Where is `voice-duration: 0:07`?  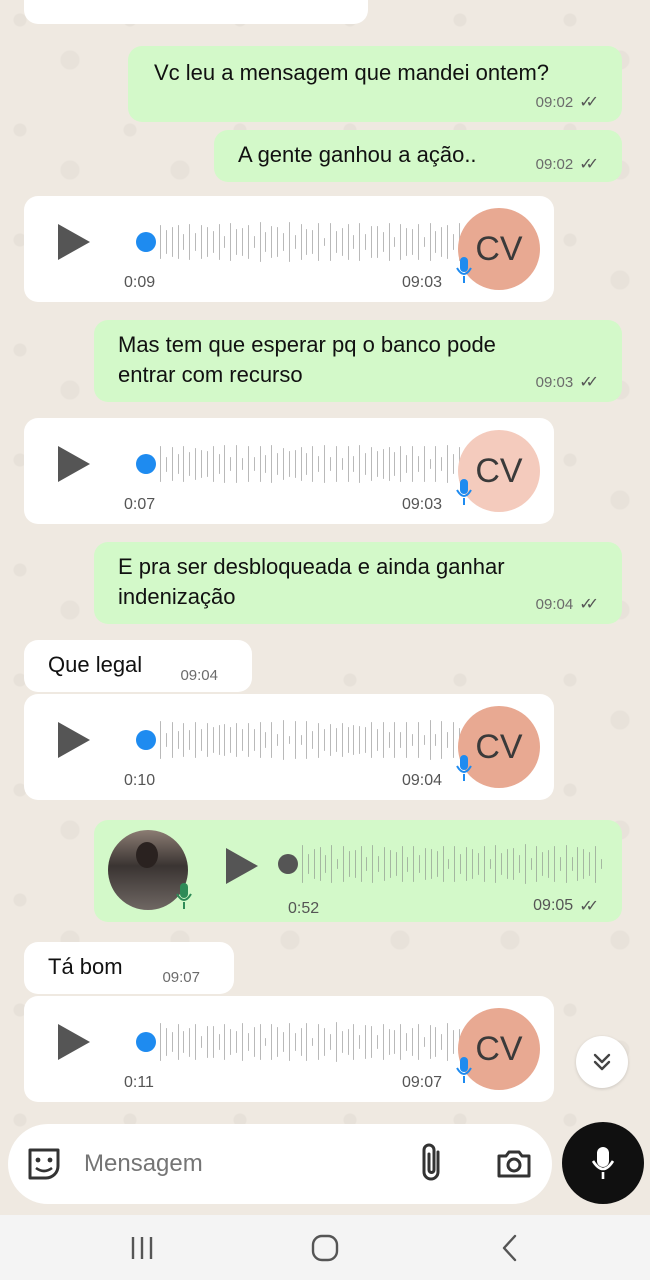 voice-duration: 0:07 is located at coordinates (140, 504).